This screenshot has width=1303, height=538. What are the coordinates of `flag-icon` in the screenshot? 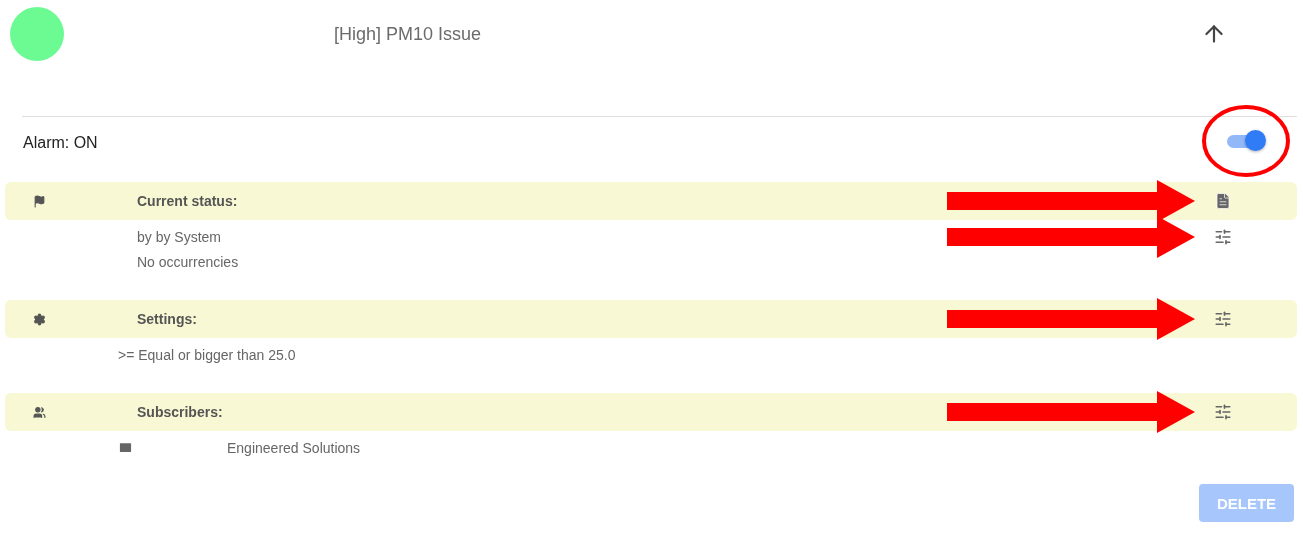 It's located at (39, 201).